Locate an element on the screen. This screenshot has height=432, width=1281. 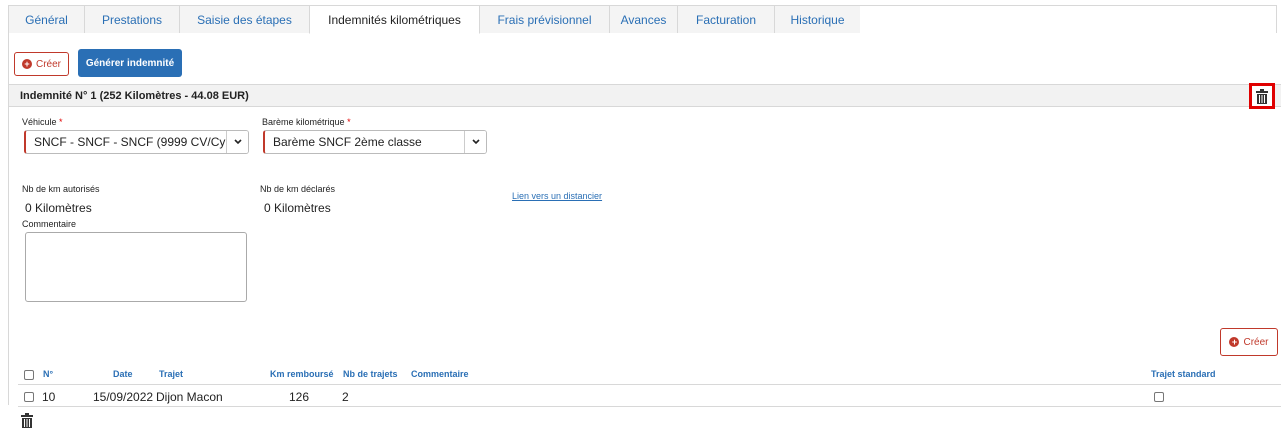
bareme-label: Barème kilométrique * is located at coordinates (306, 122).